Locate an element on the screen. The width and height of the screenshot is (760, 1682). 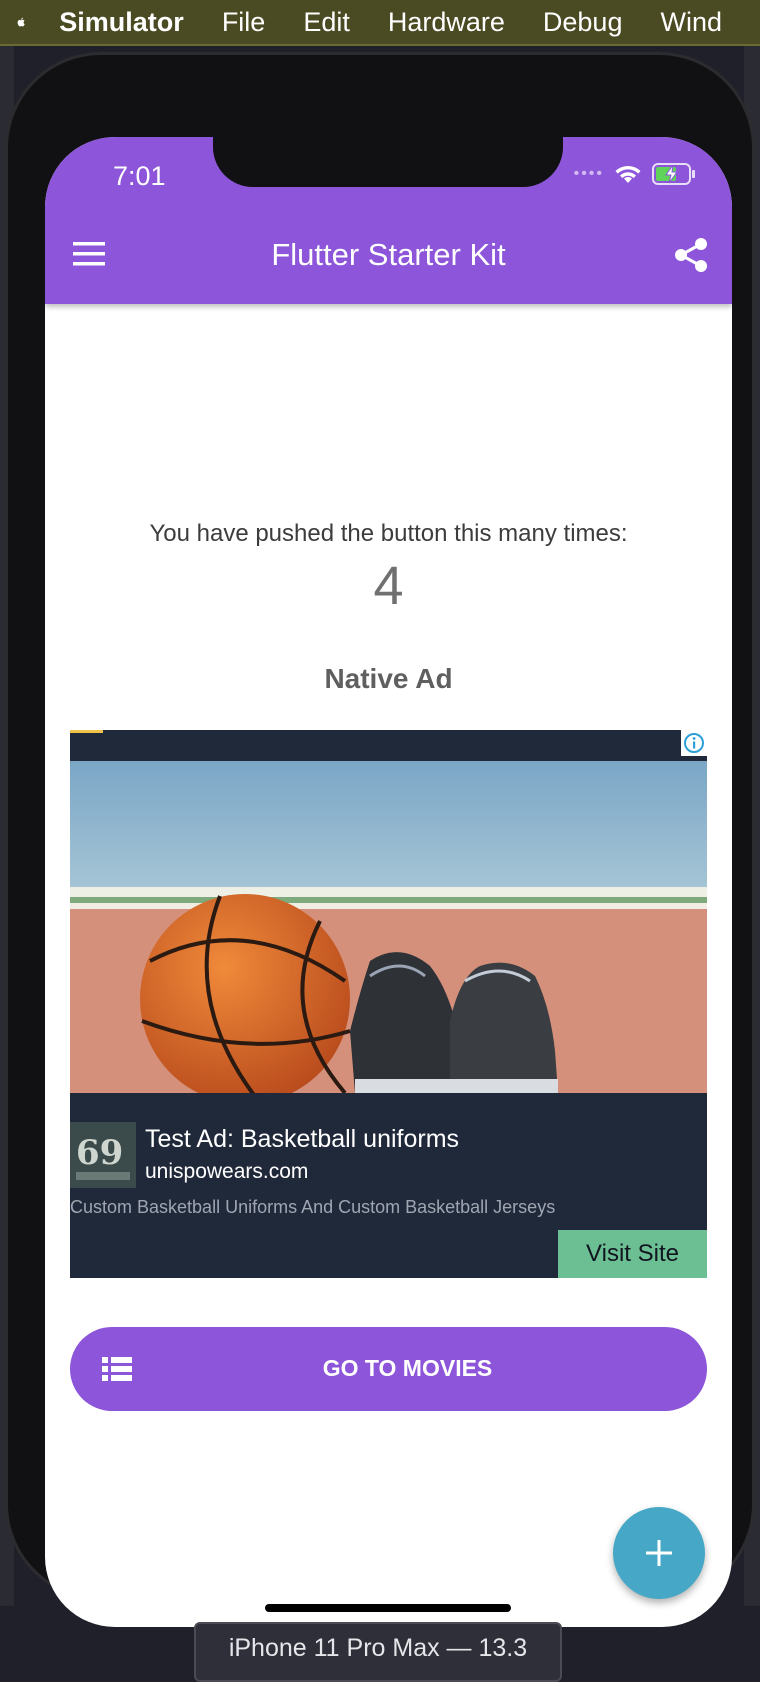
ad-advertiser: unispowears.com is located at coordinates (226, 1172).